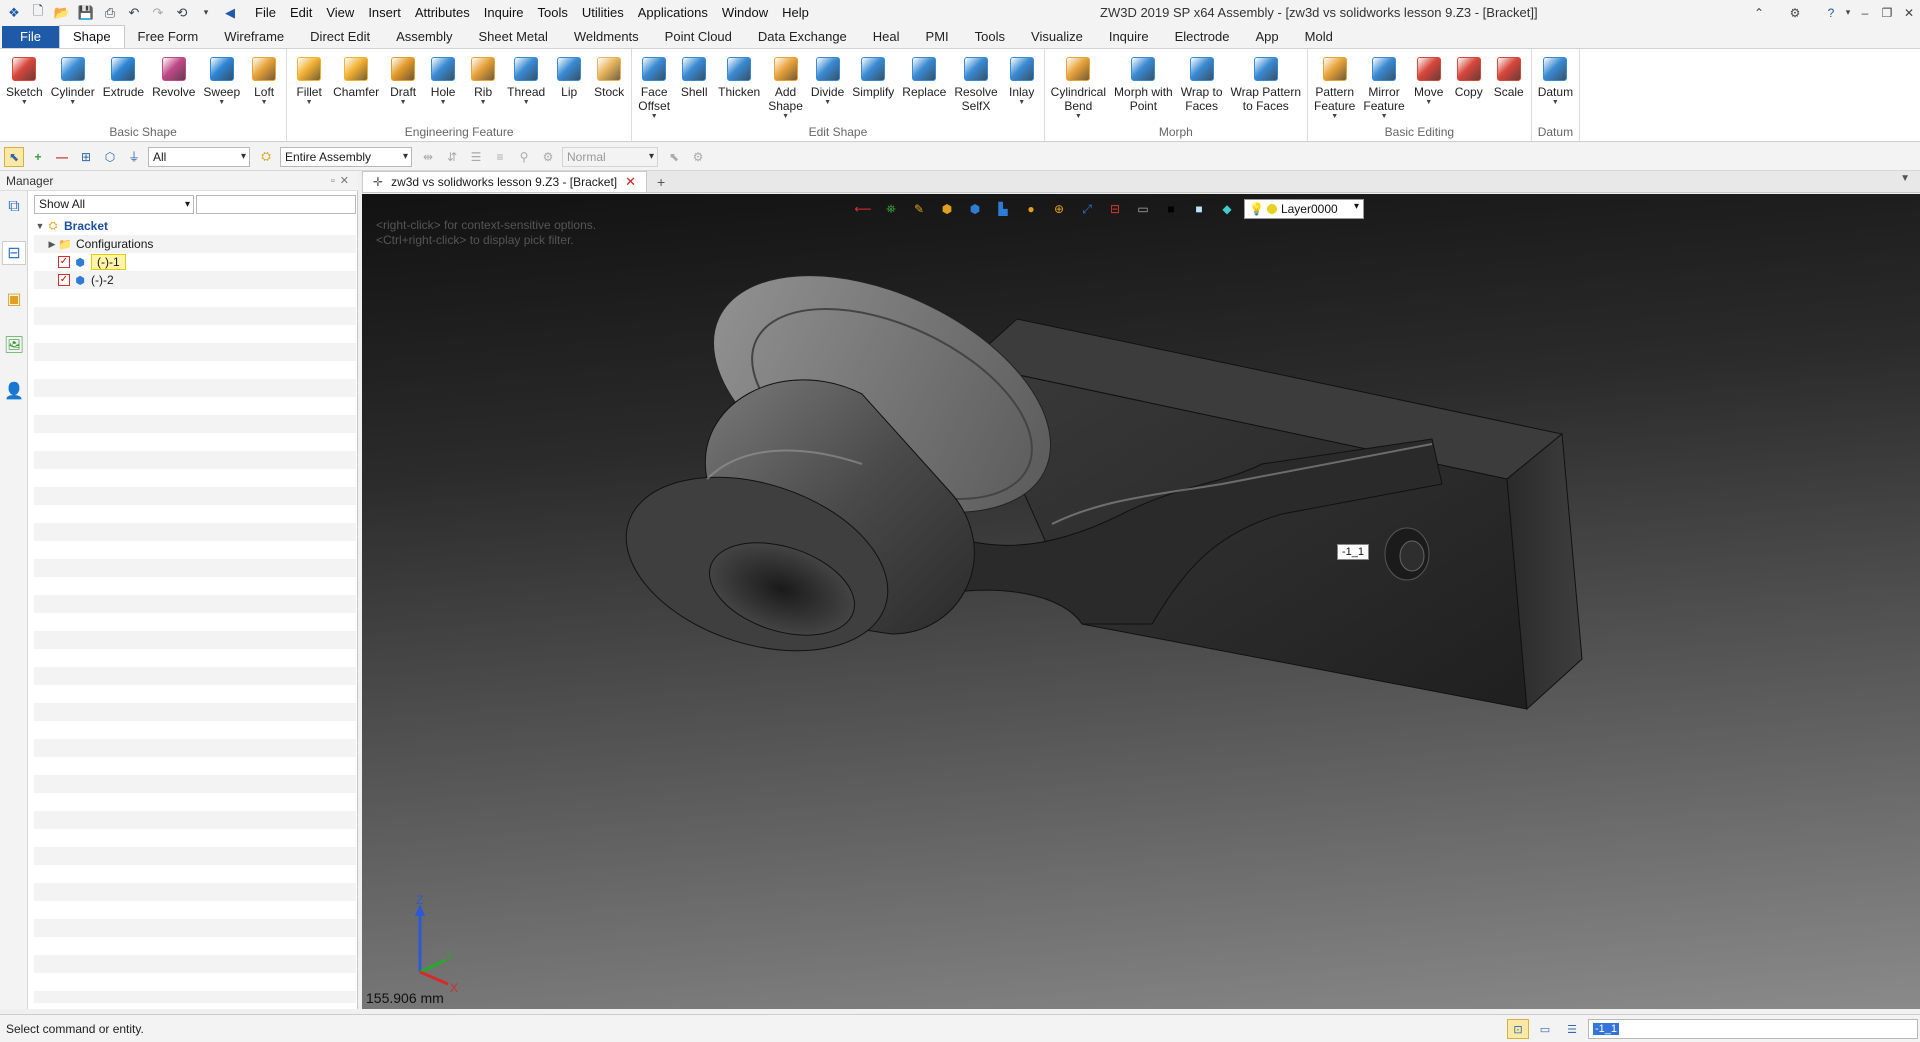  I want to click on tree-item-part: ✓ ⬢ (-)-2, so click(195, 280).